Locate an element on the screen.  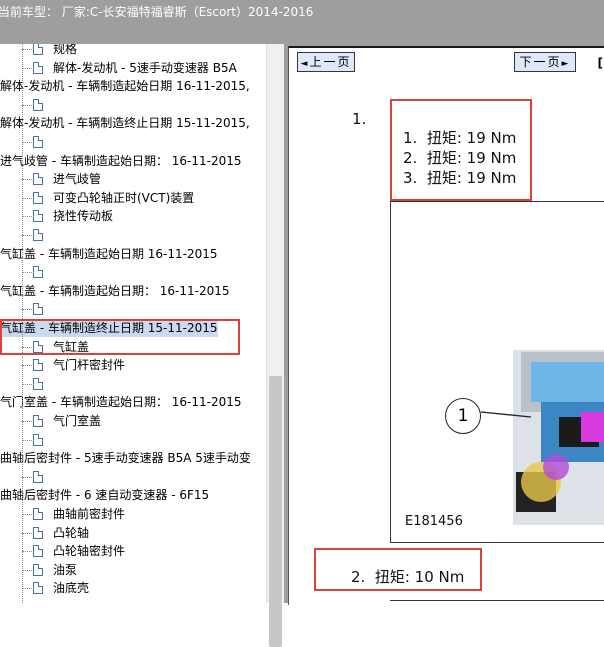
torque-spec-3: 3. 扭矩: 19 Nm is located at coordinates (460, 178).